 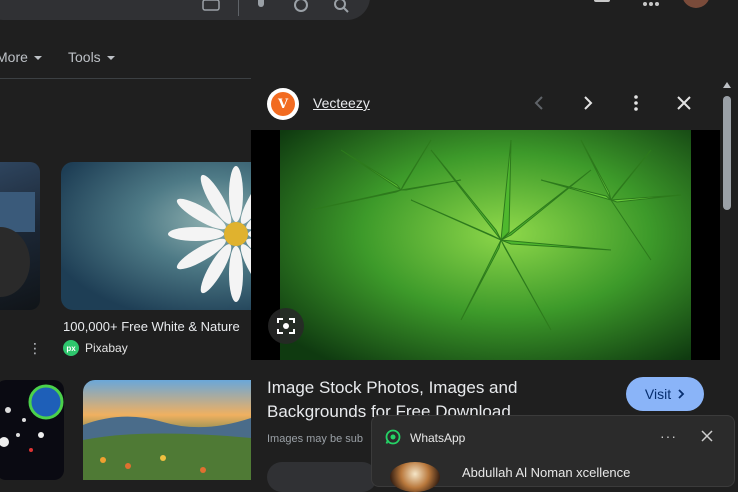 I want to click on more-options-icon: ⋮, so click(x=35, y=348).